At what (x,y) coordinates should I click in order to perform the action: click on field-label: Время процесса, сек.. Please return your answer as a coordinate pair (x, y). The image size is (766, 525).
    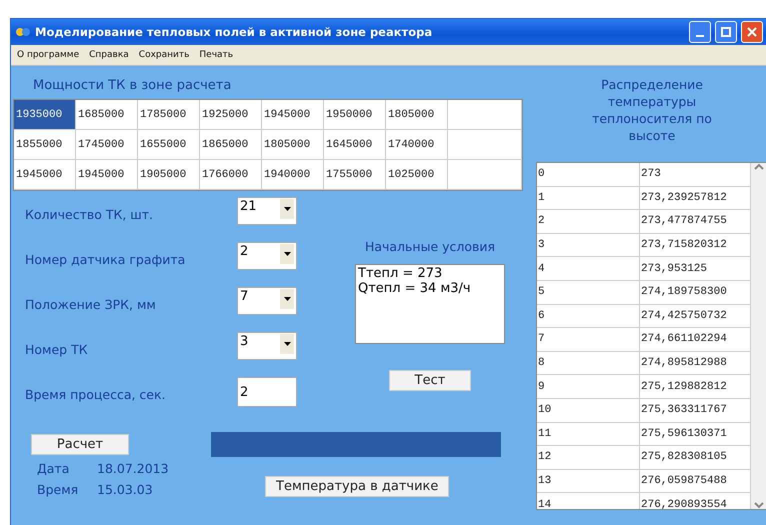
    Looking at the image, I should click on (96, 394).